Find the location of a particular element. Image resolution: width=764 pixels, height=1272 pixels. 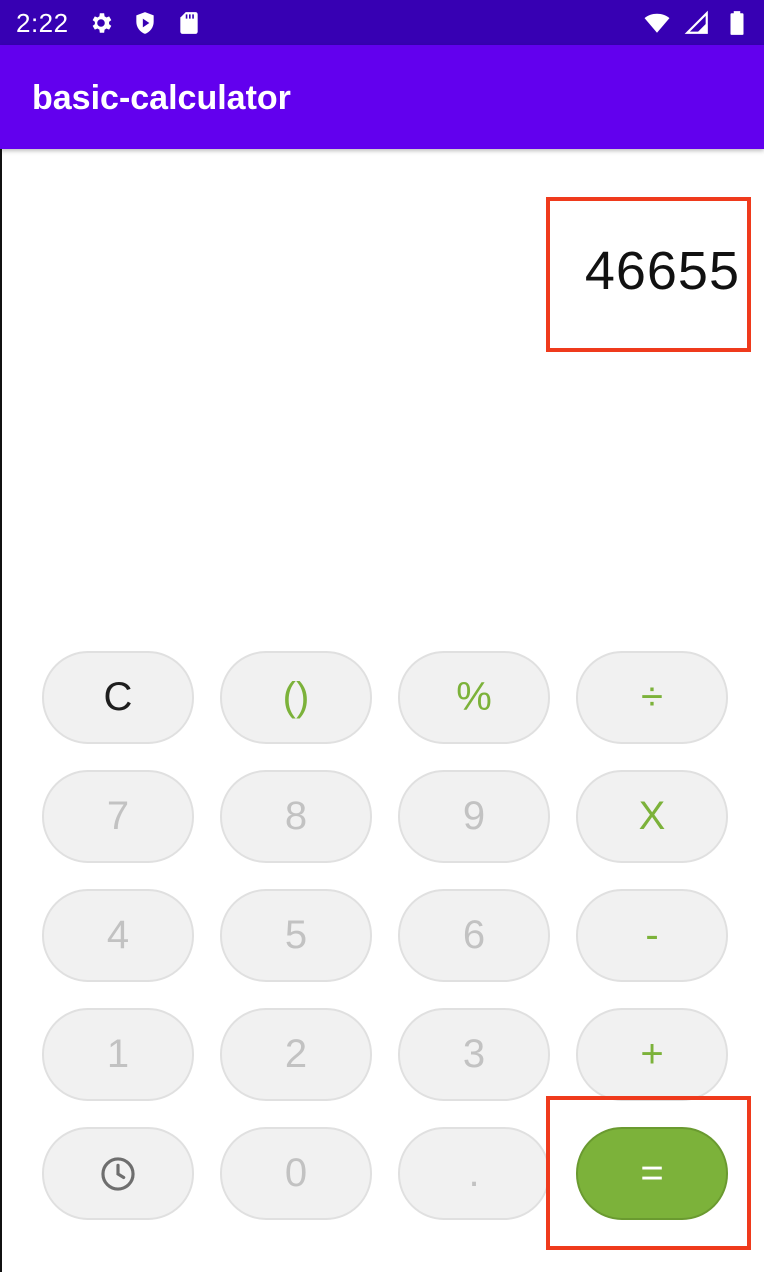

digit-6-button: 6 is located at coordinates (474, 935).